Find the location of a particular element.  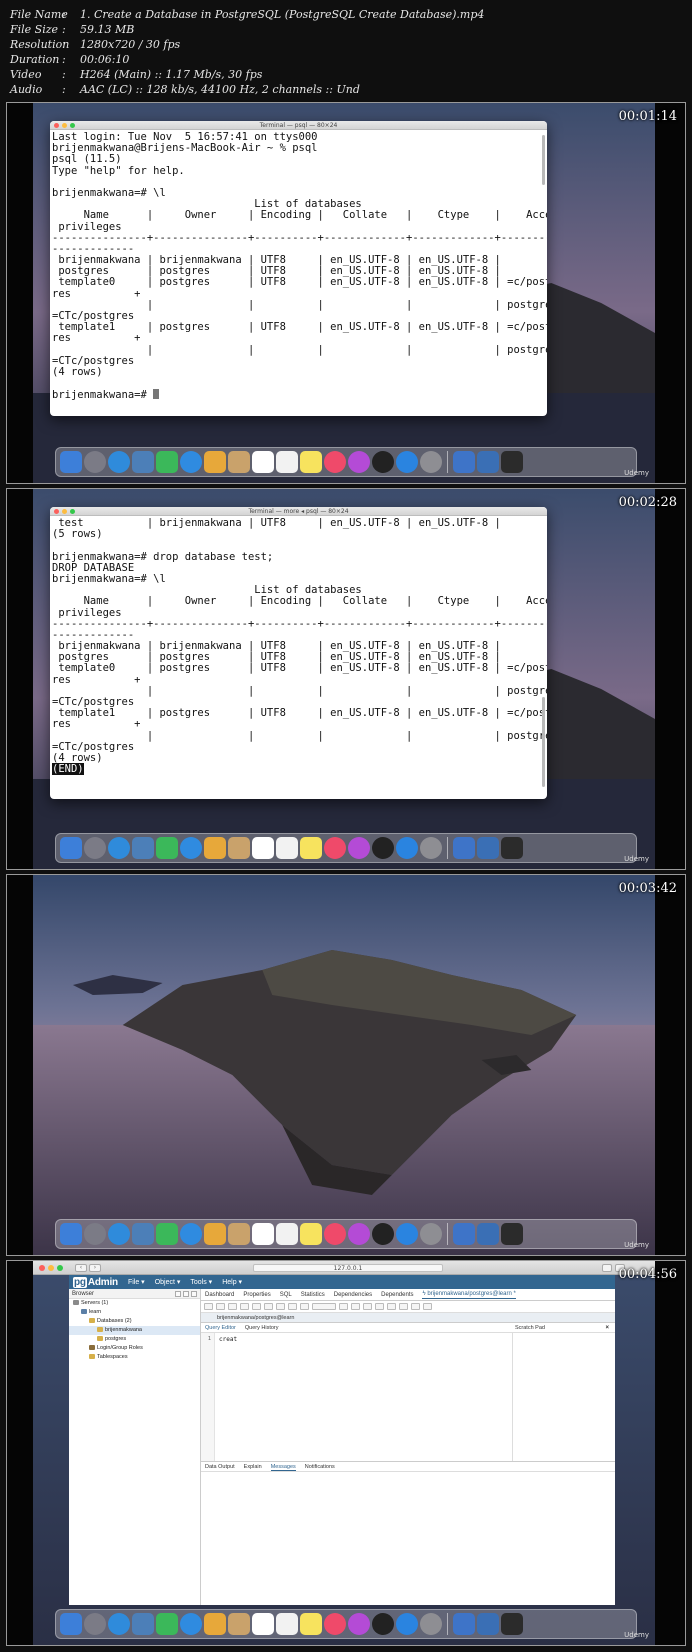

tree-item: Tablespaces is located at coordinates (134, 1357).